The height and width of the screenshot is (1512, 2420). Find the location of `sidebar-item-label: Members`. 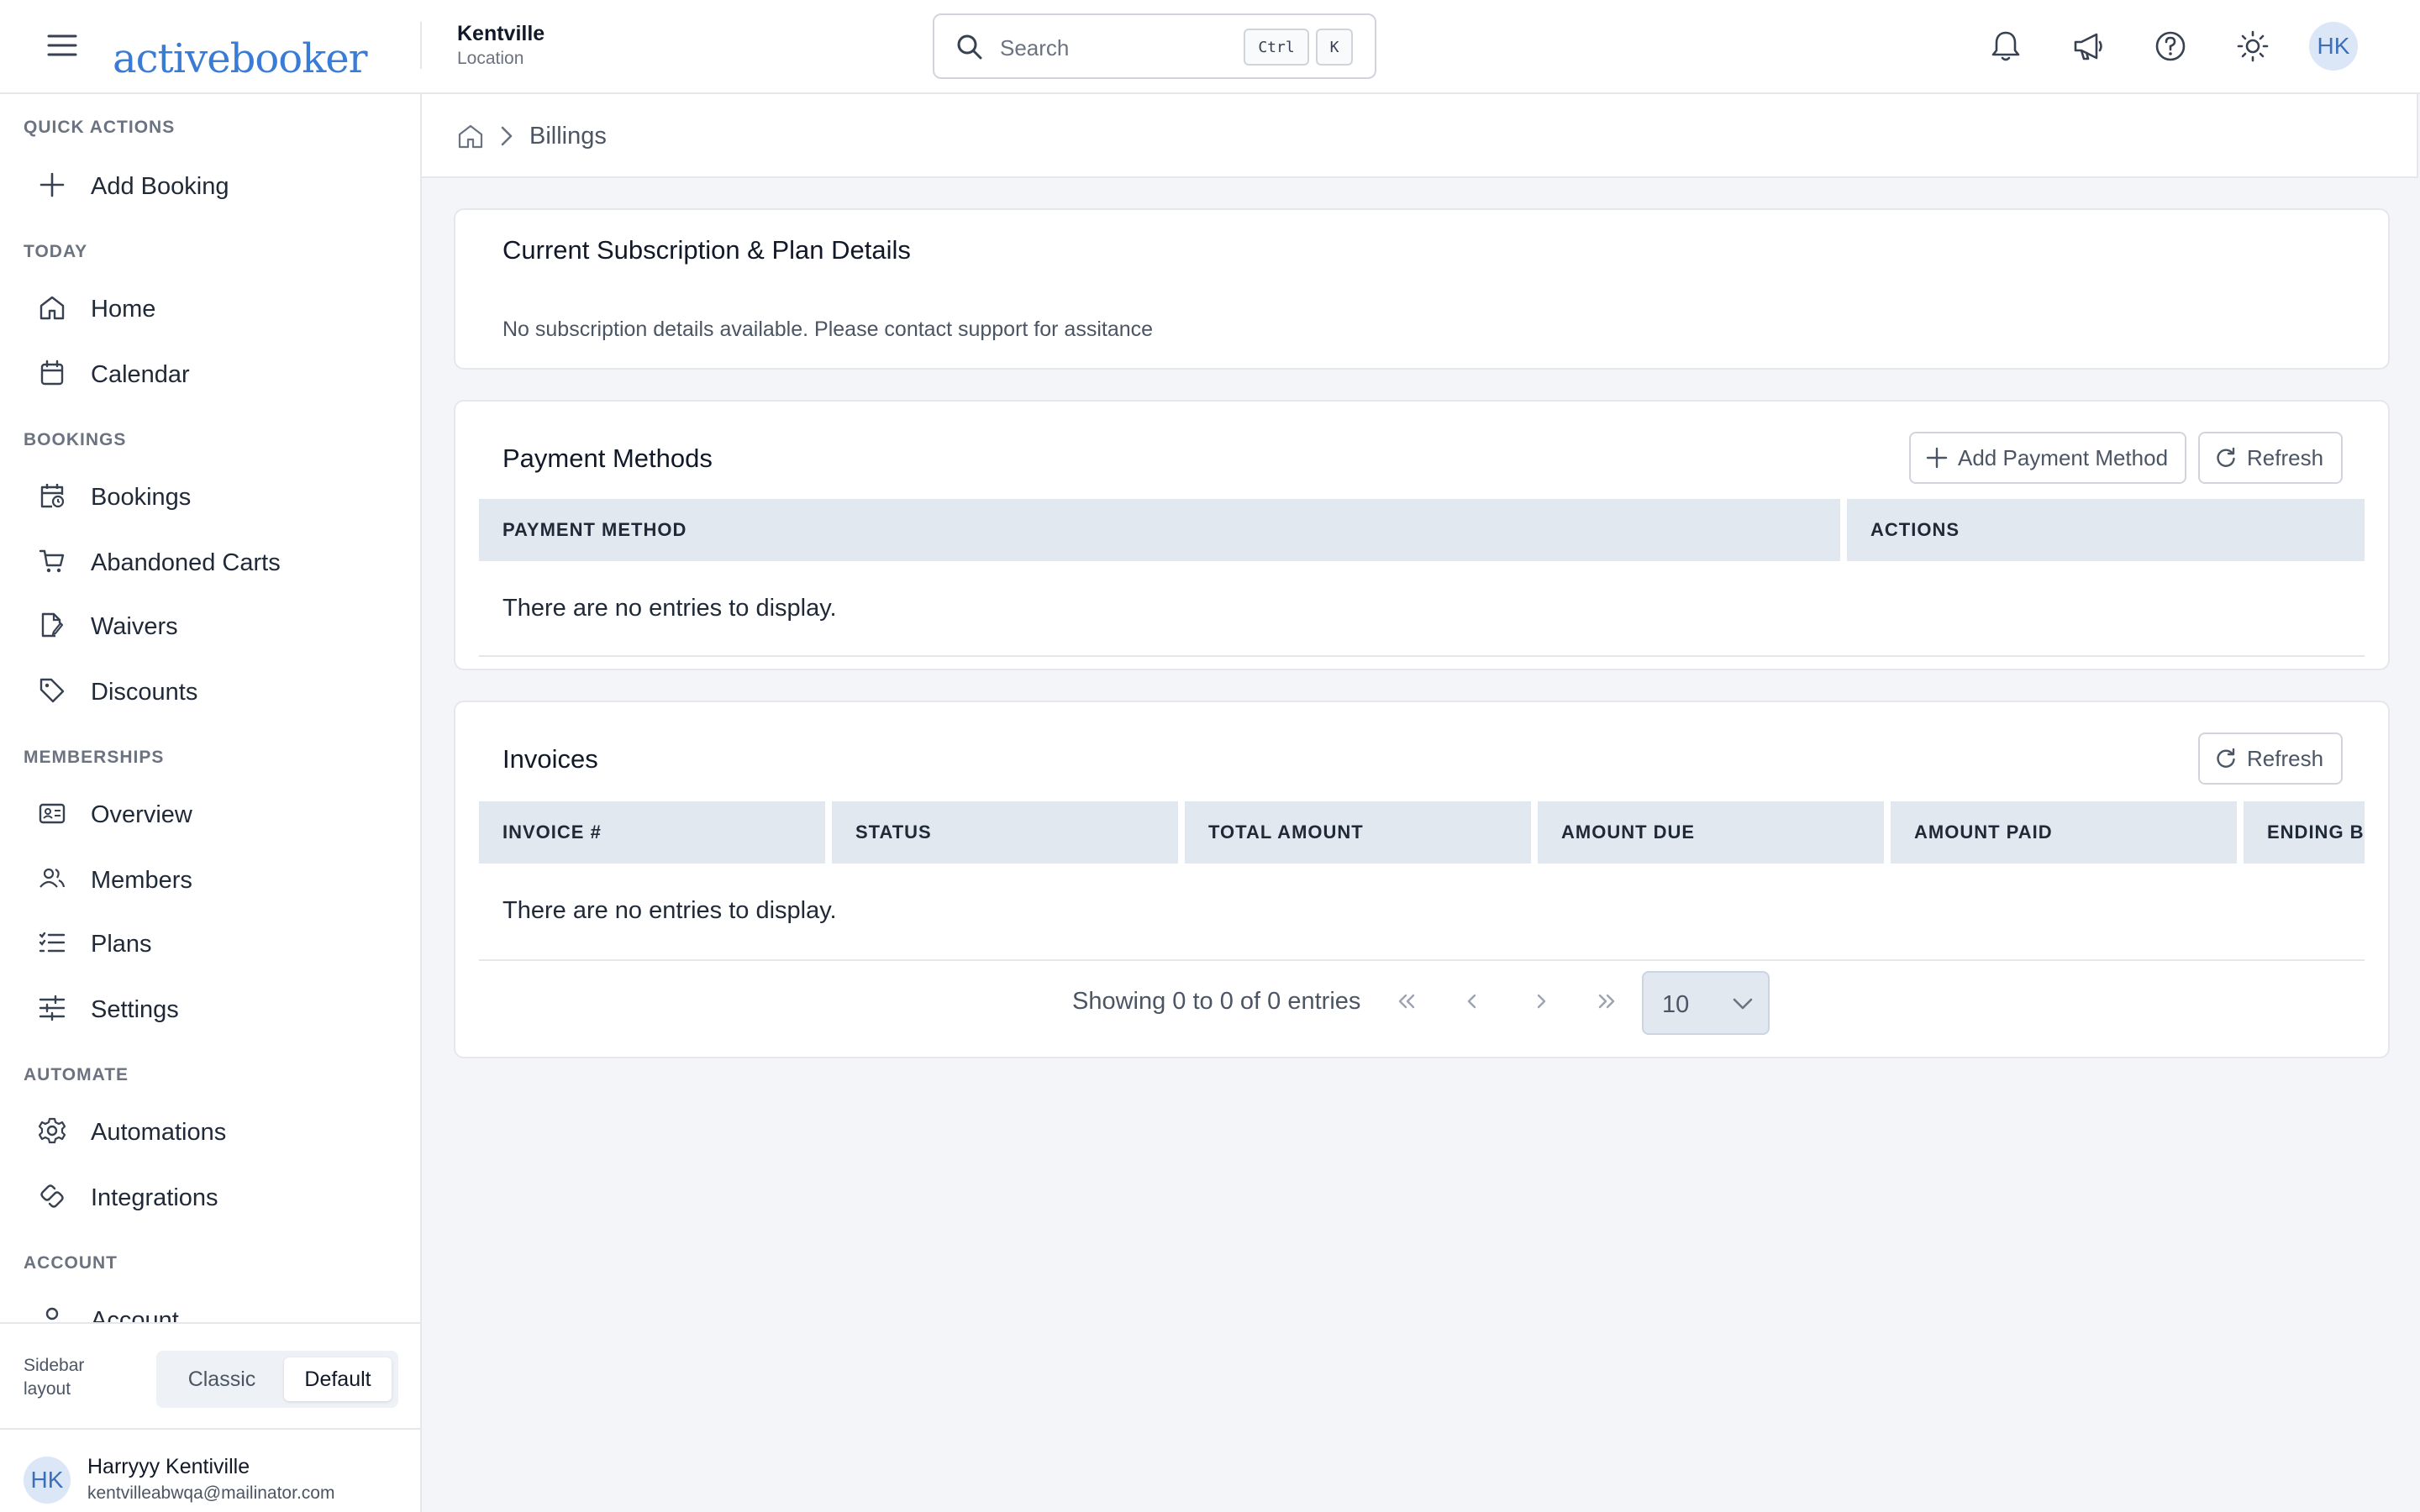

sidebar-item-label: Members is located at coordinates (142, 880).